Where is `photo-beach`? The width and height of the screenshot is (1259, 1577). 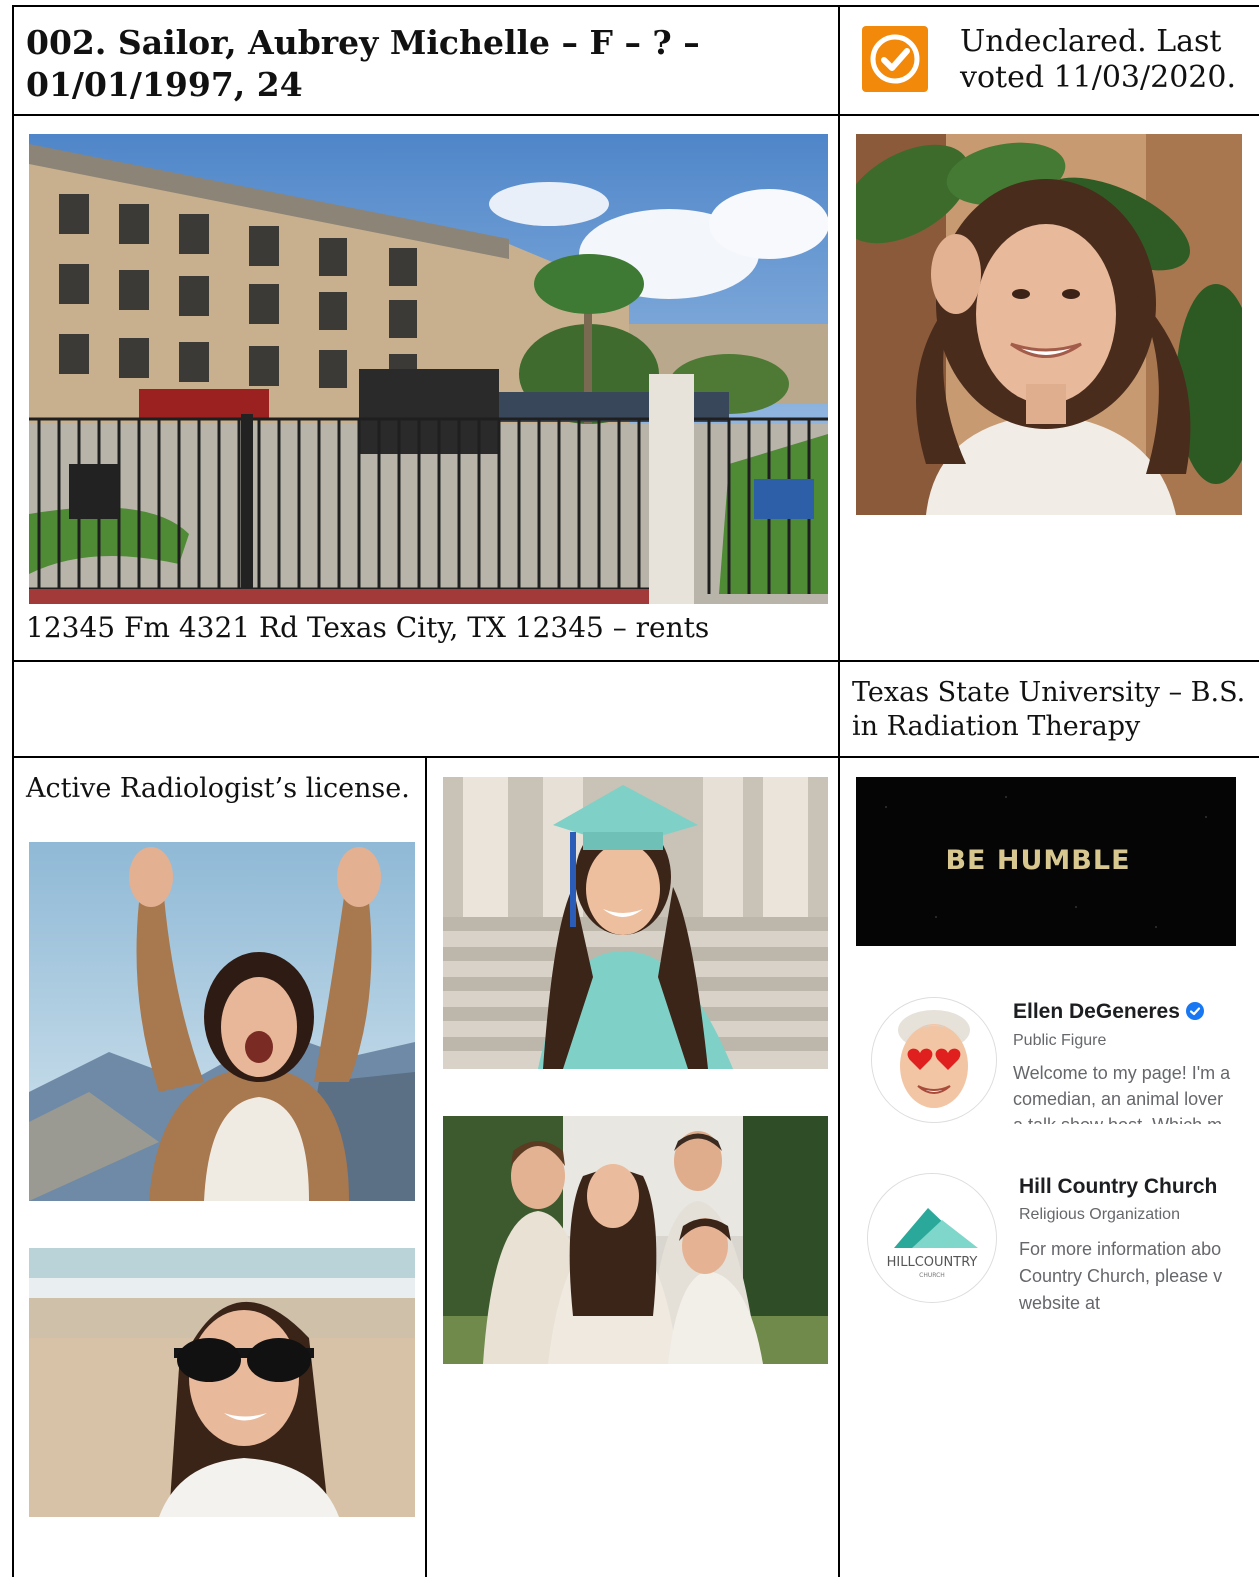 photo-beach is located at coordinates (222, 1382).